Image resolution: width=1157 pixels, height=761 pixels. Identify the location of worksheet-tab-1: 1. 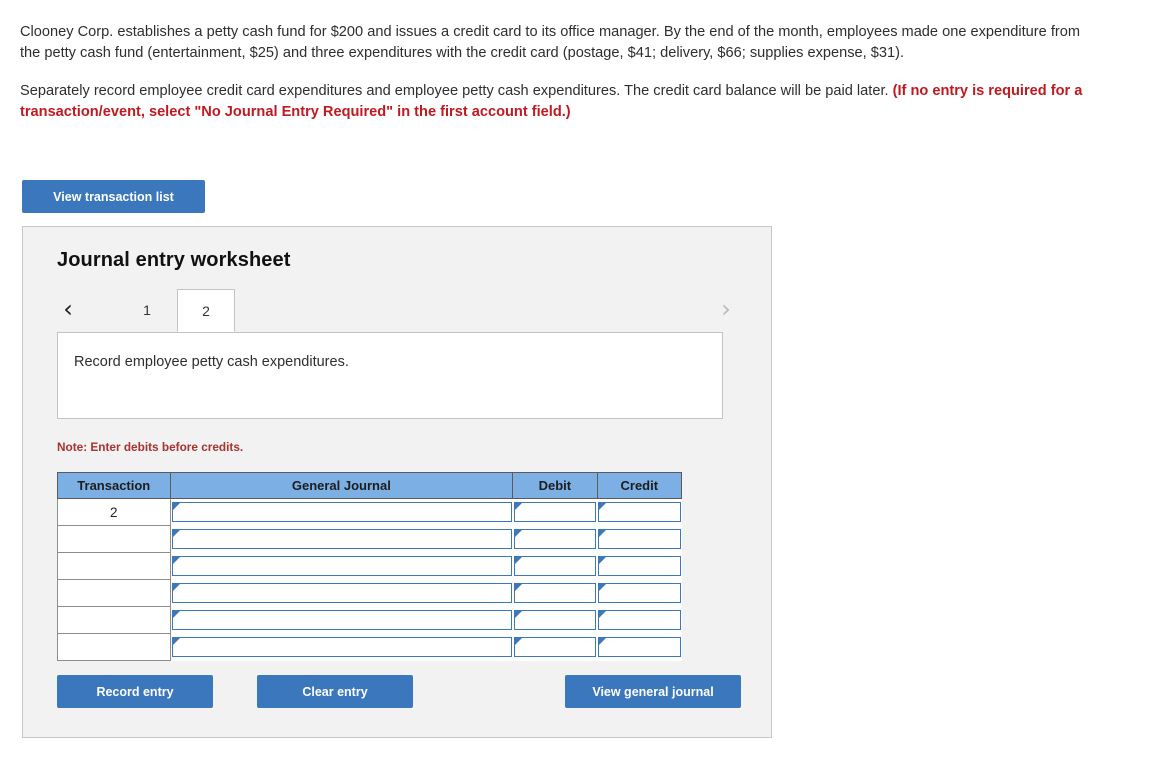
(147, 310).